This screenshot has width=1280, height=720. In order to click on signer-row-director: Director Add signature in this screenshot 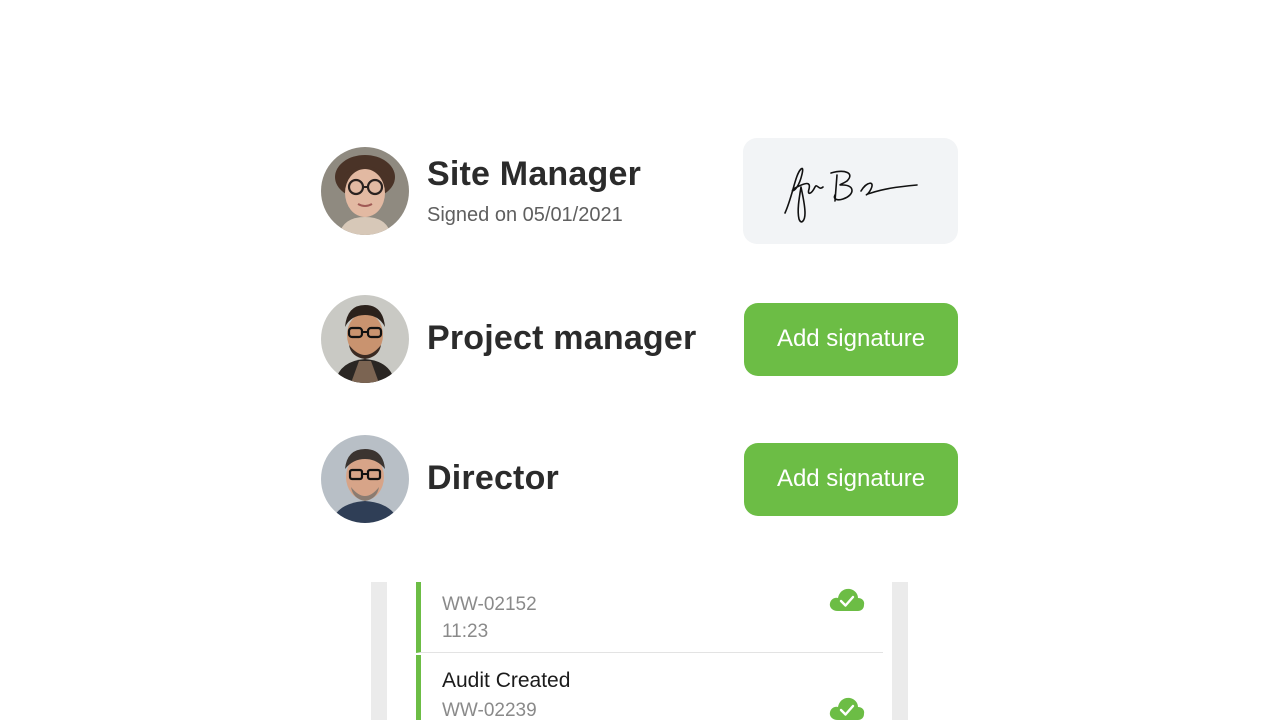, I will do `click(639, 479)`.